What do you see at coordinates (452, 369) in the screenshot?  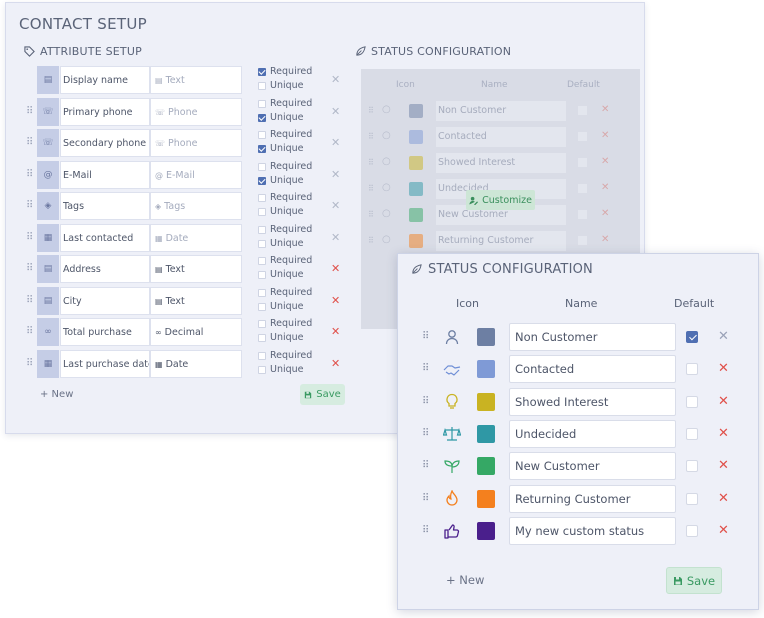 I see `handshake-icon` at bounding box center [452, 369].